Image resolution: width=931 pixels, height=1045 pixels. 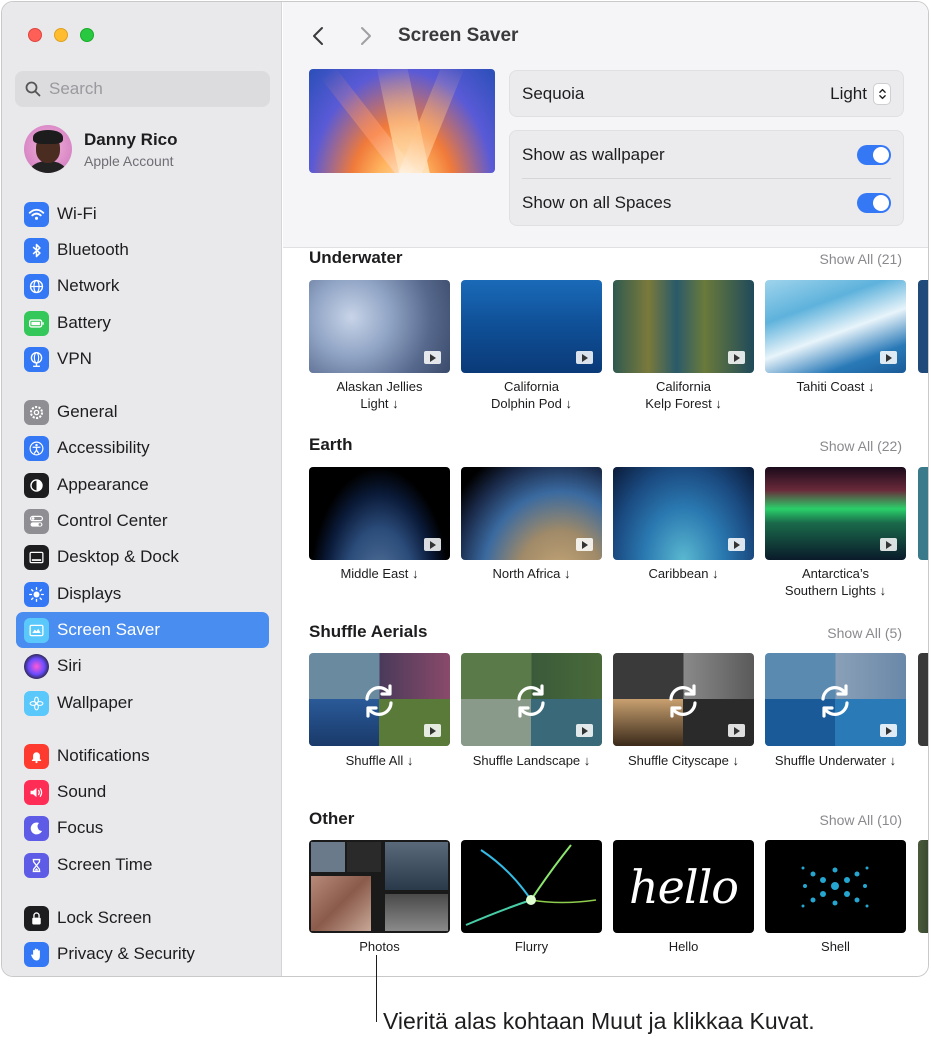 What do you see at coordinates (142, 485) in the screenshot?
I see `sidebar-item-appearance: Appearance` at bounding box center [142, 485].